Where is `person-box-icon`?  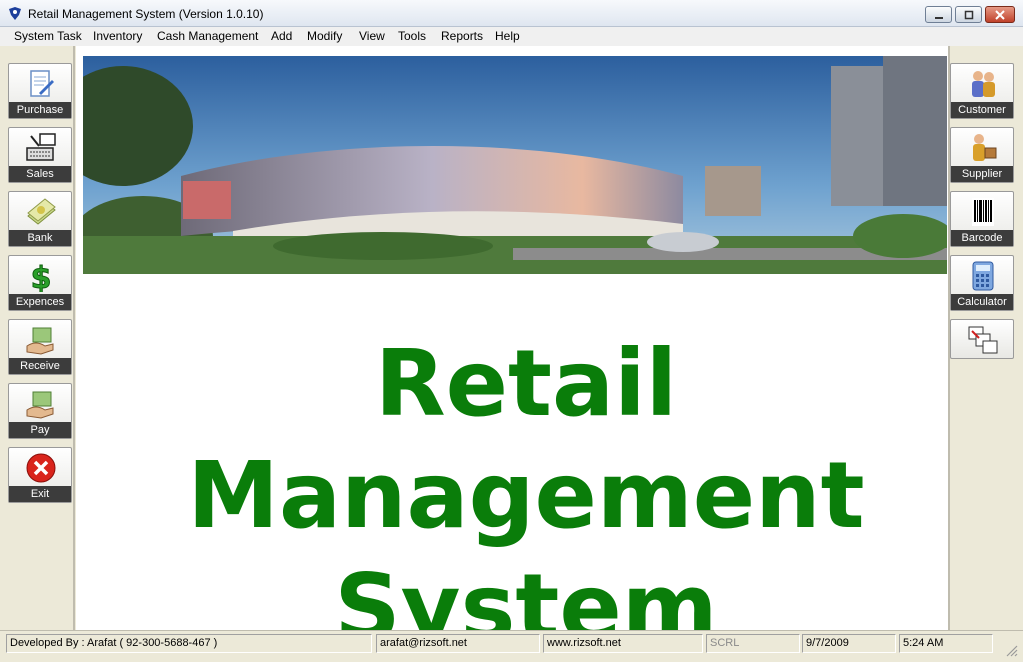
person-box-icon is located at coordinates (985, 147).